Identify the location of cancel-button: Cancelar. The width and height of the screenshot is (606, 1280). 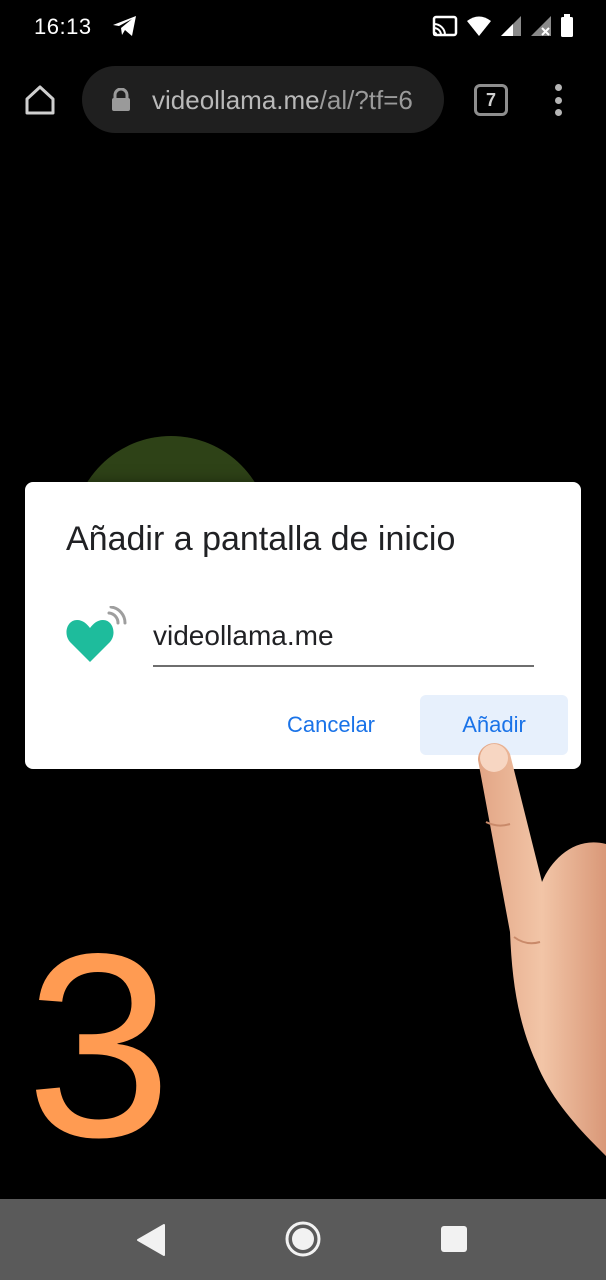
(331, 725).